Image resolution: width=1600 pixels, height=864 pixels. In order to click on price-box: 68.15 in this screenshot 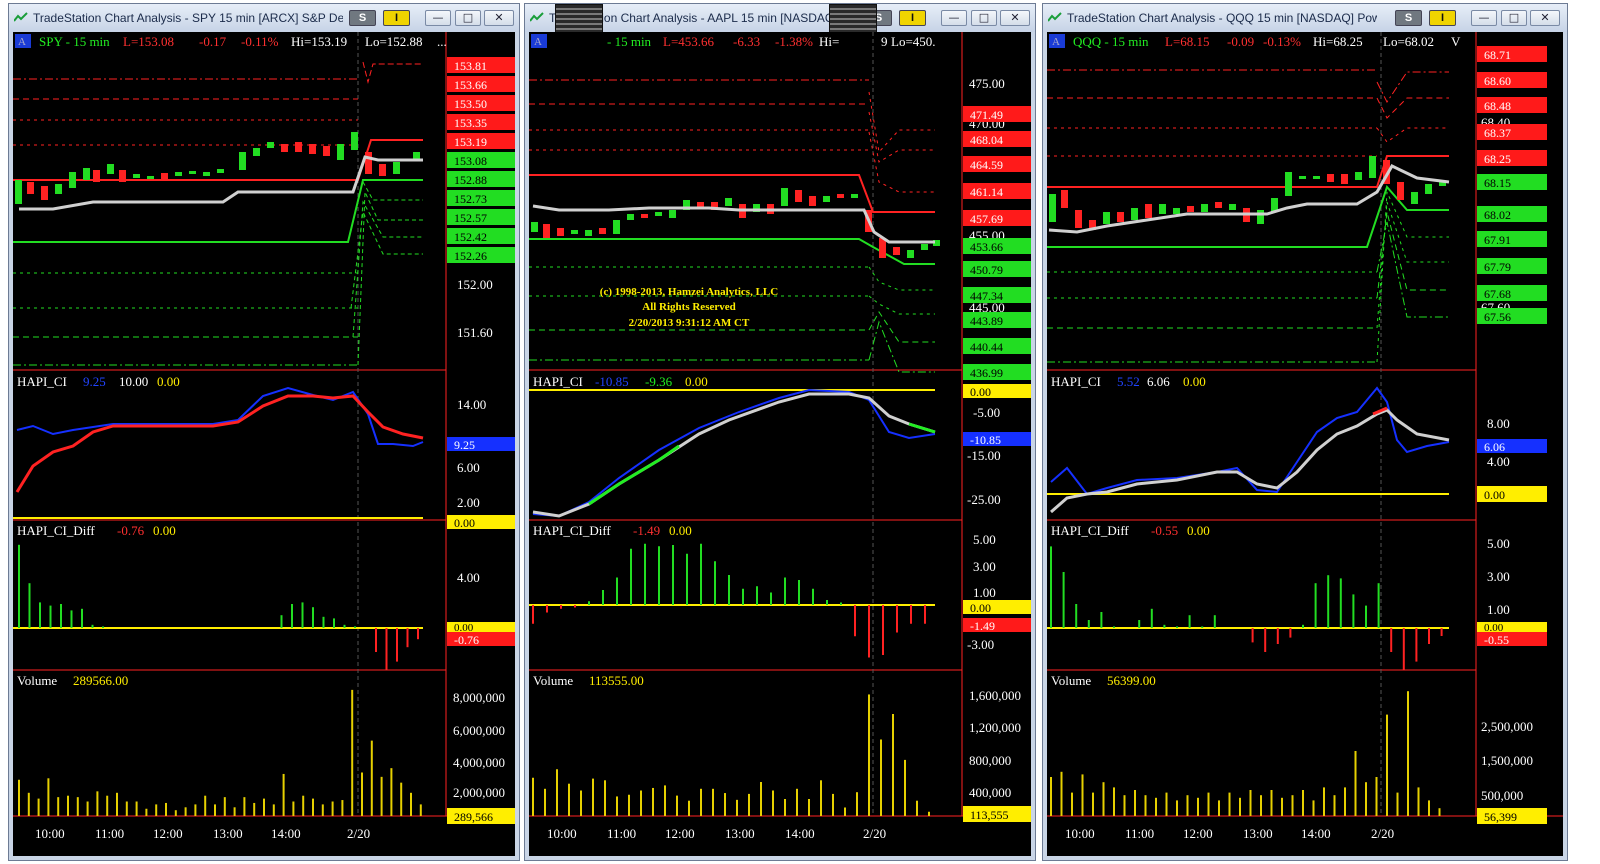, I will do `click(1497, 183)`.